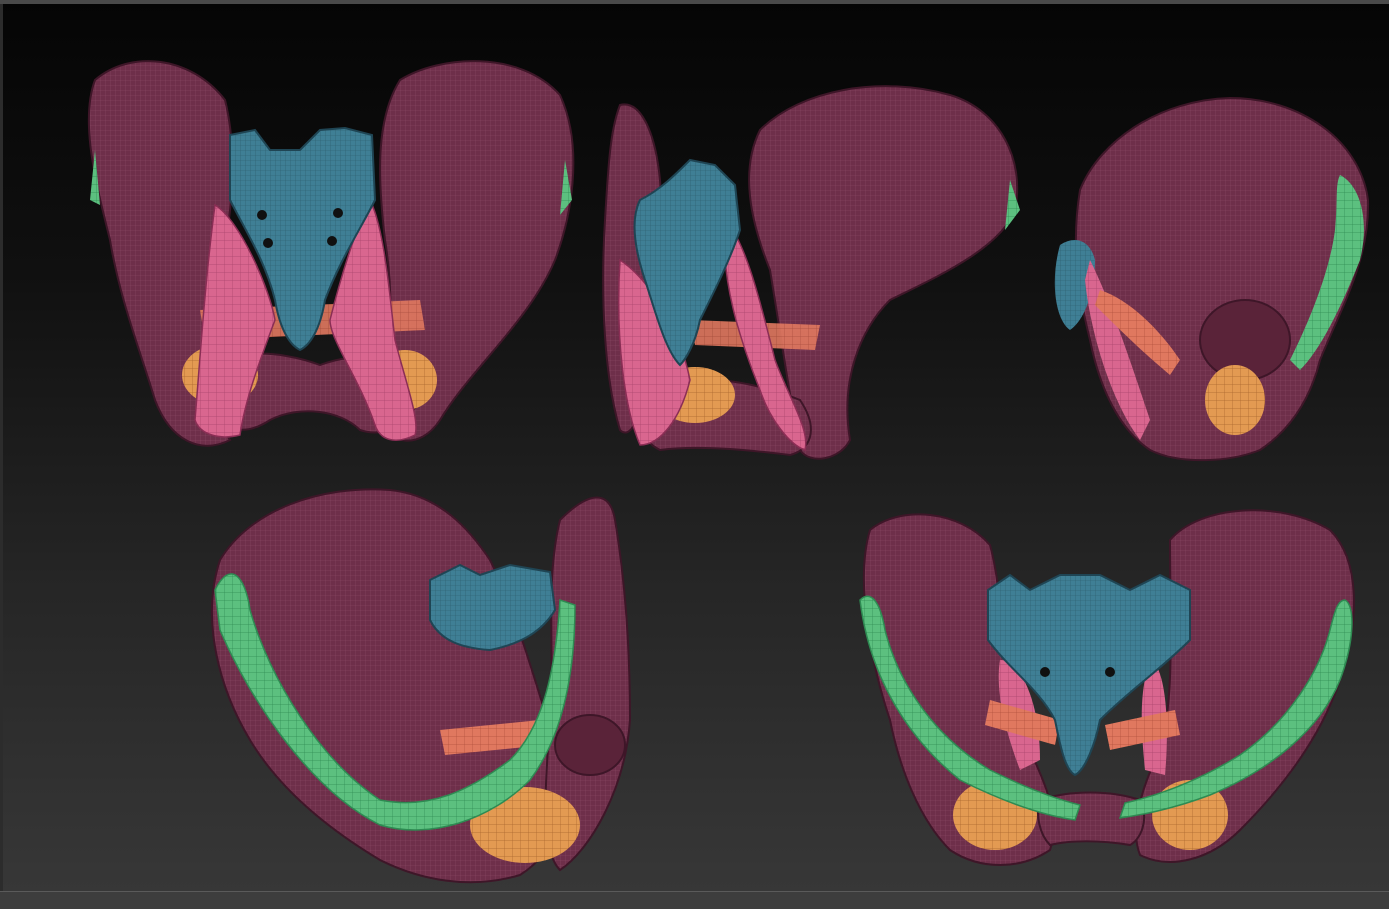 The width and height of the screenshot is (1389, 909). I want to click on femoral-head-rim, so click(590, 745).